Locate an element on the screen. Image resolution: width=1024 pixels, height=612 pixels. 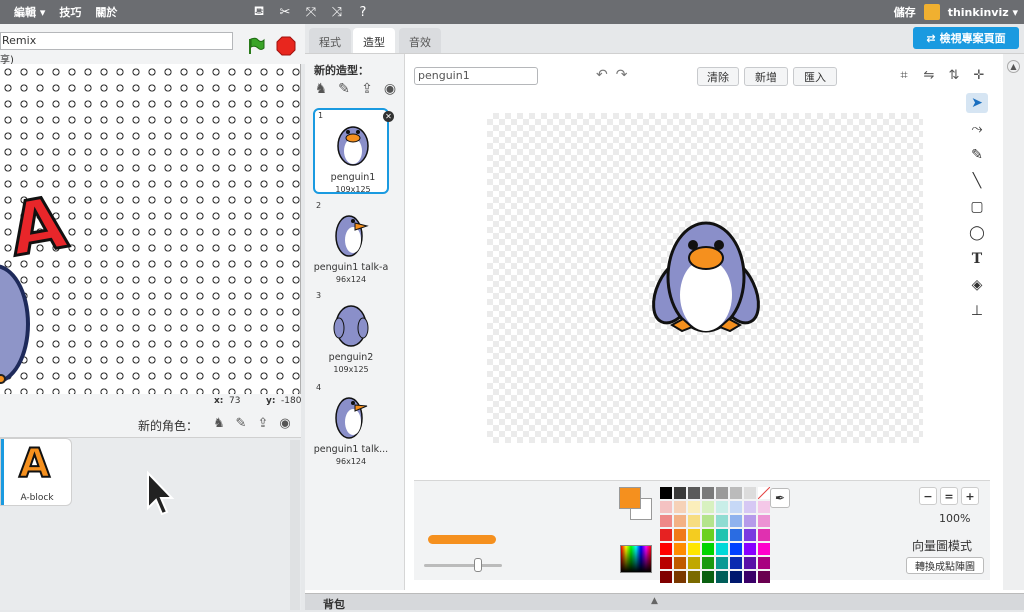
my-stuff-icon is located at coordinates (931, 12).